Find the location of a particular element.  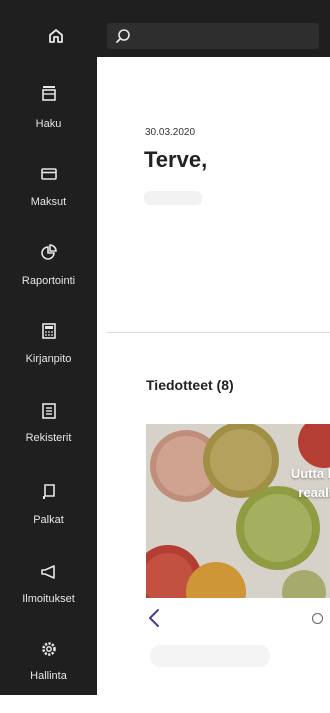

section-divider is located at coordinates (218, 332).